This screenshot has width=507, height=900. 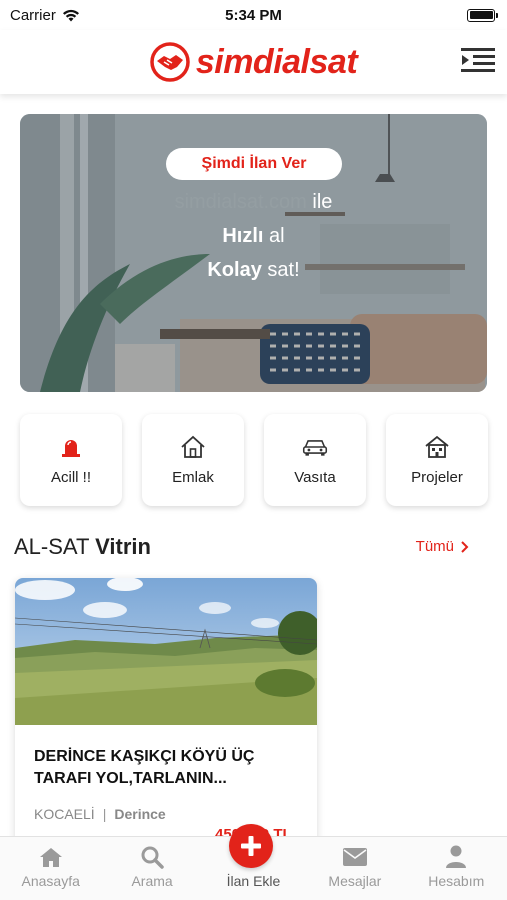 What do you see at coordinates (355, 881) in the screenshot?
I see `tab-label: Mesajlar` at bounding box center [355, 881].